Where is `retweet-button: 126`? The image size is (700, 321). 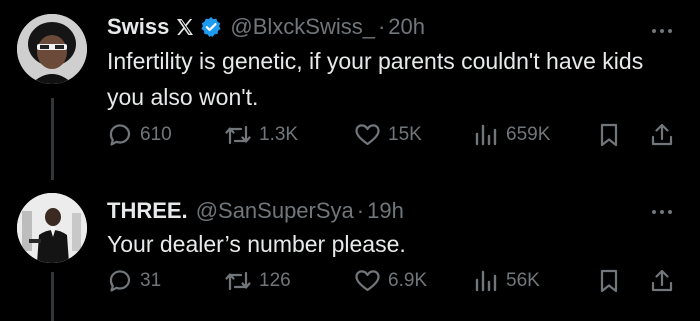
retweet-button: 126 is located at coordinates (257, 281).